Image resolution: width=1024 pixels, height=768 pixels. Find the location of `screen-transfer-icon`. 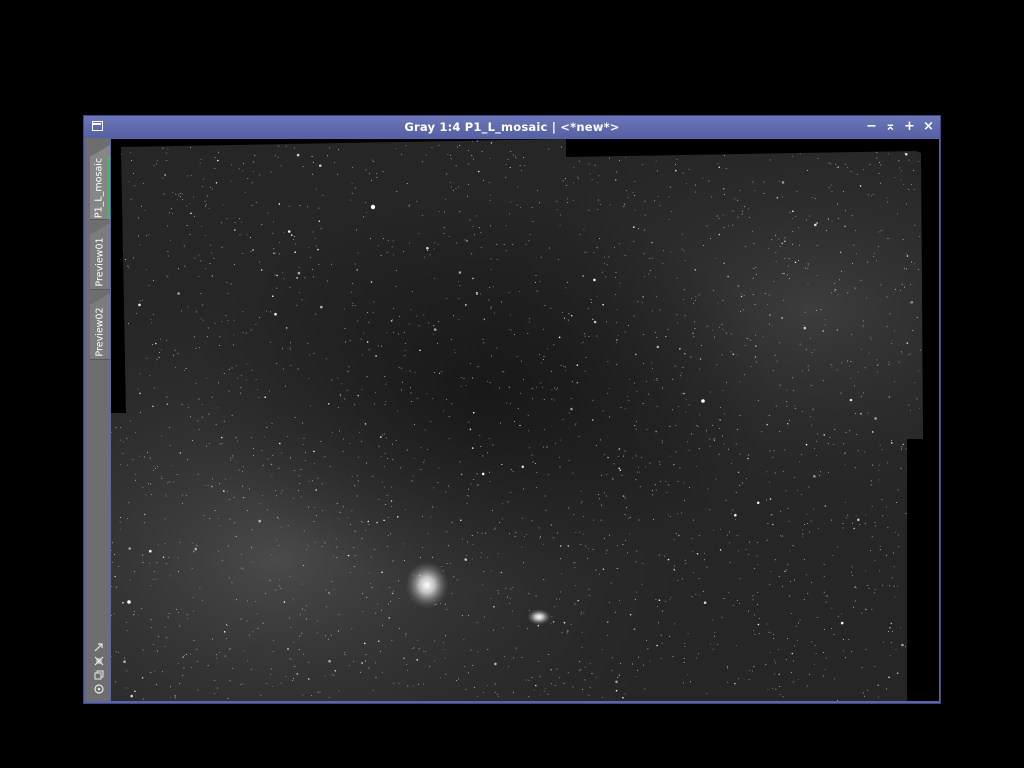

screen-transfer-icon is located at coordinates (99, 661).